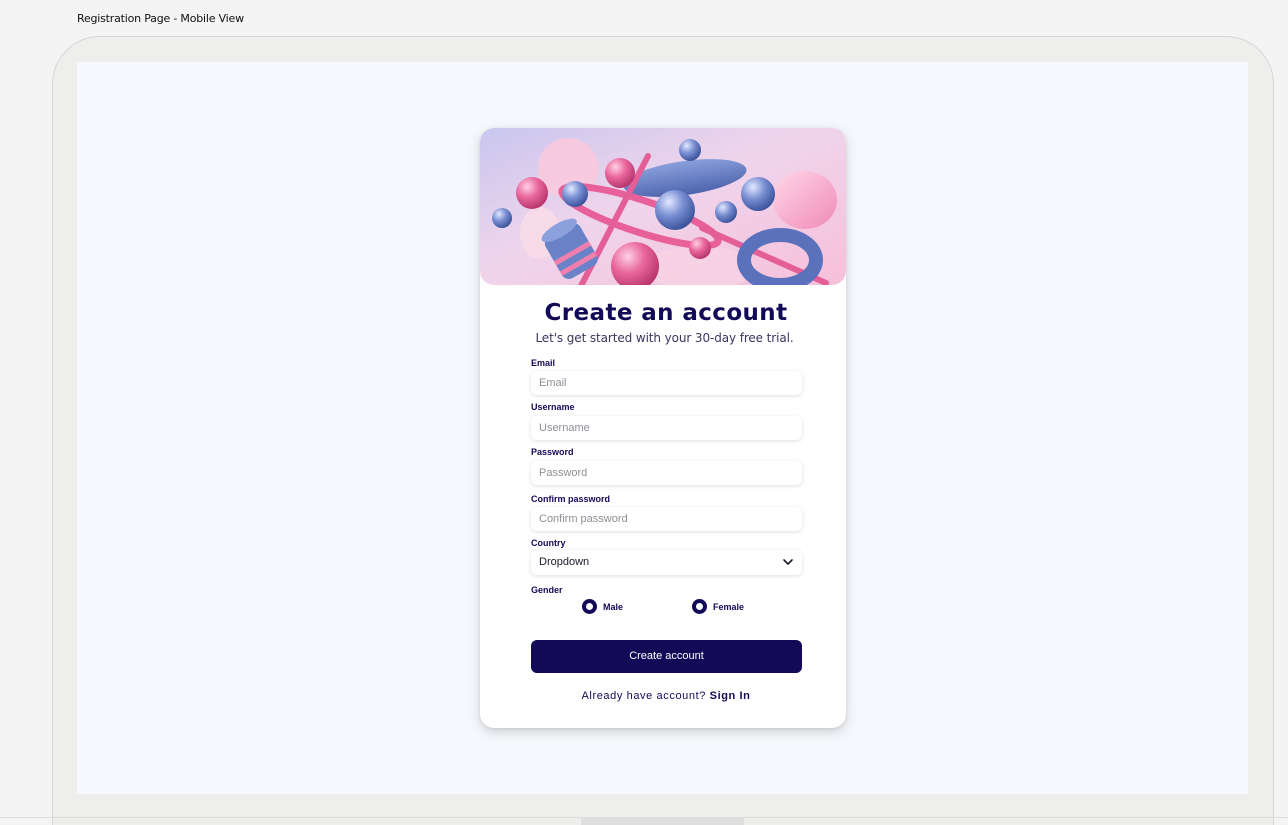 The image size is (1288, 825). I want to click on signin-link: Sign In, so click(730, 696).